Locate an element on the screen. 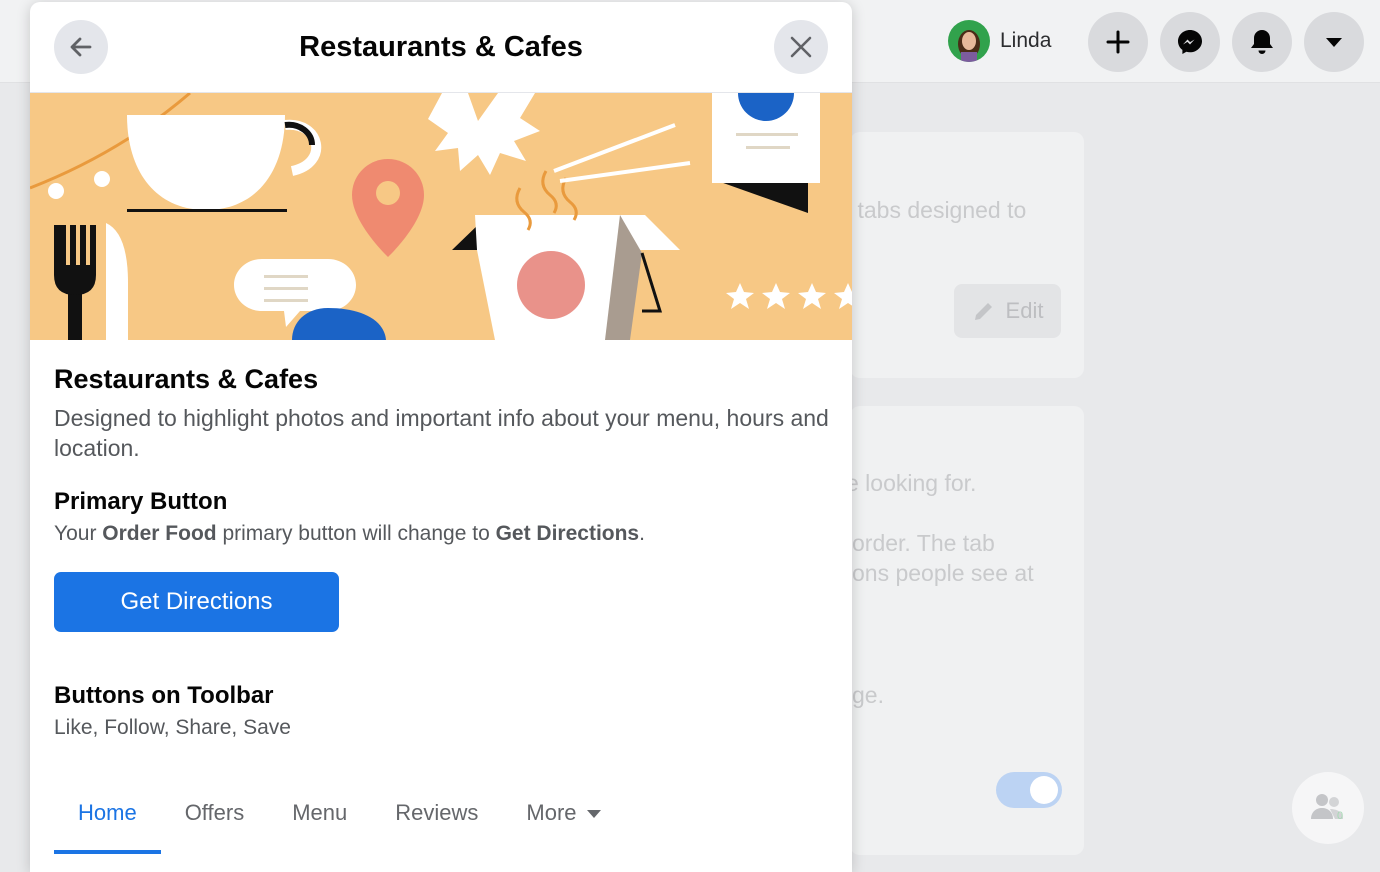  tab-more: More is located at coordinates (563, 819).